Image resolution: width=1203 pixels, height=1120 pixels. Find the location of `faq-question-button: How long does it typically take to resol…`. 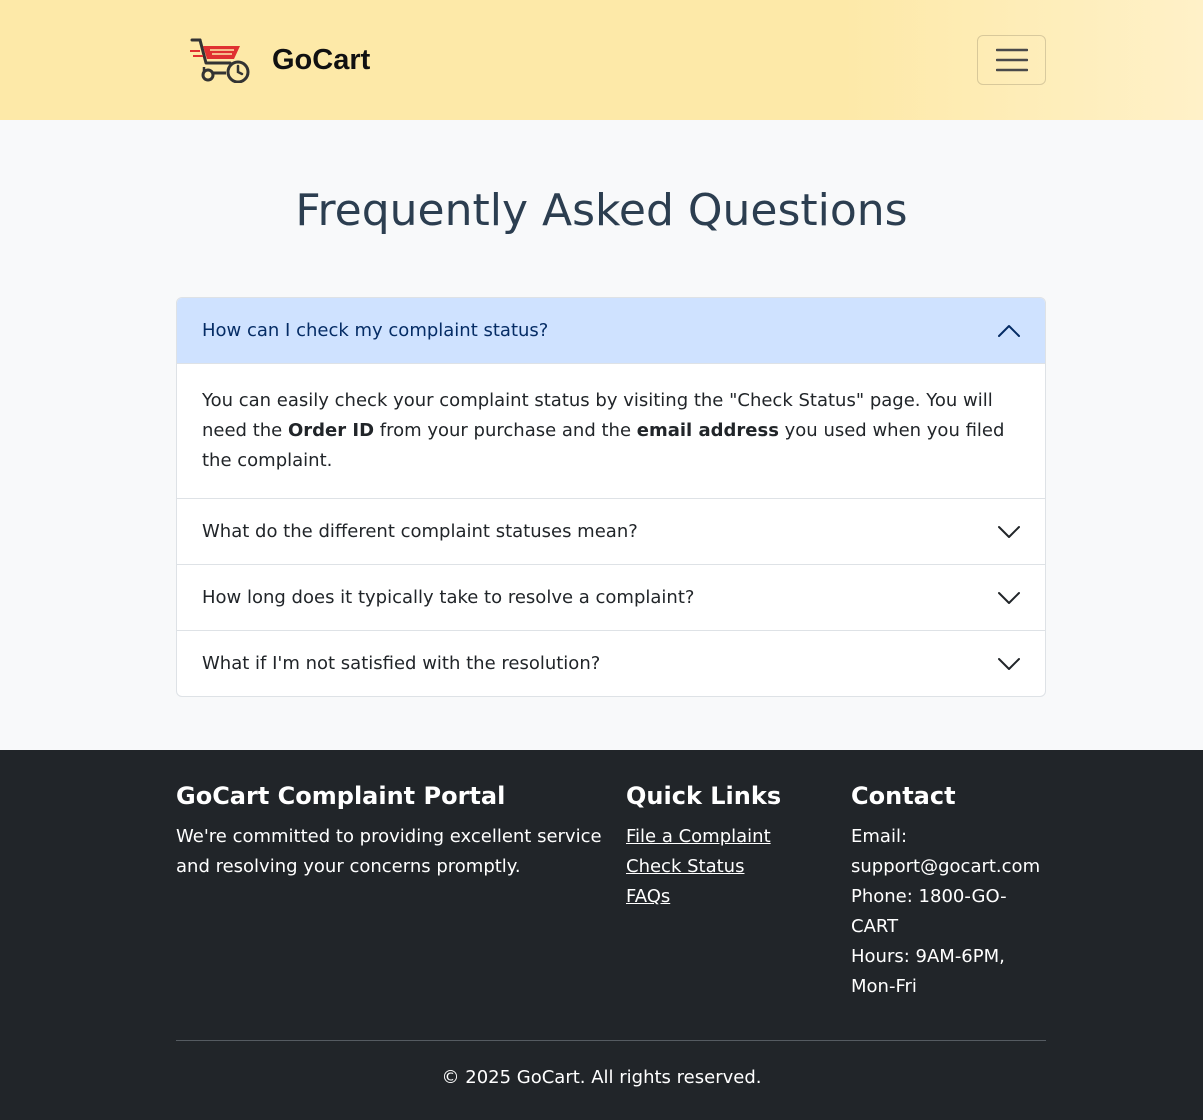

faq-question-button: How long does it typically take to resol… is located at coordinates (611, 597).